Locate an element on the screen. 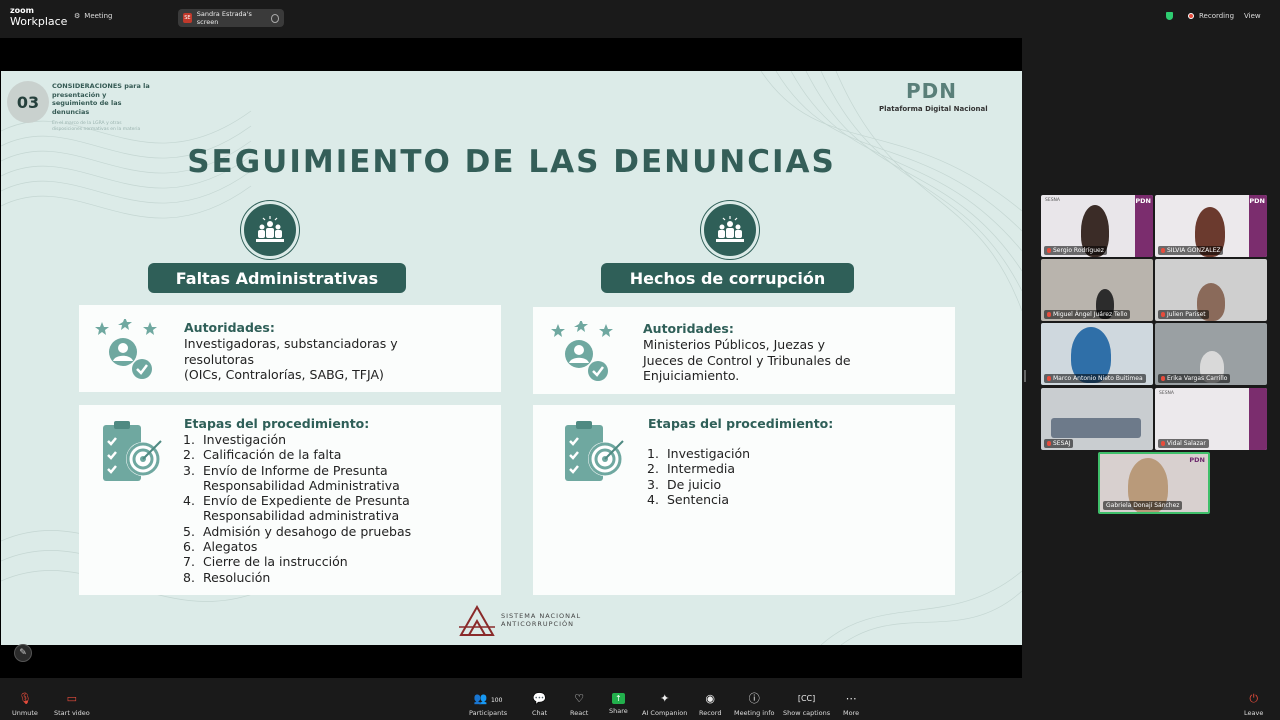  leave-button: ⏻ Leave is located at coordinates (1253, 704).